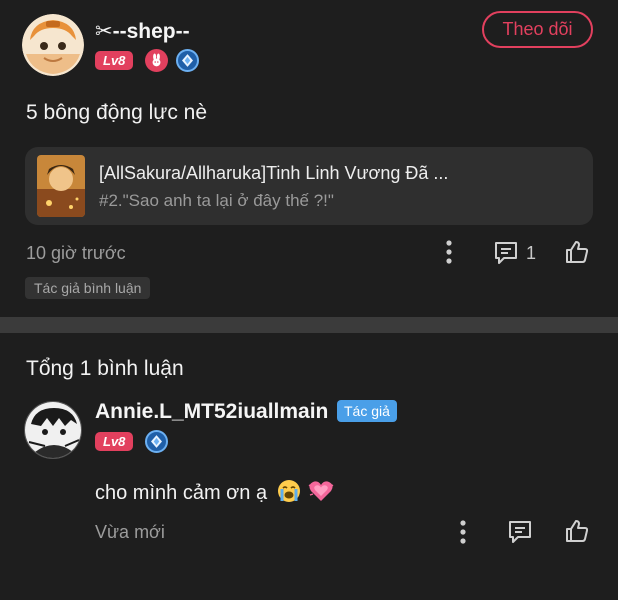  I want to click on comment-like-icon, so click(577, 531).